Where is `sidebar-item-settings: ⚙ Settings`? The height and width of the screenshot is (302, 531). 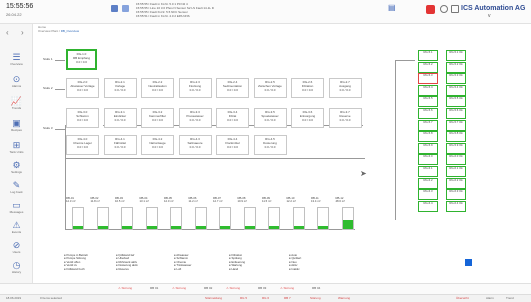
sidebar-item-settings: ⚙ Settings is located at coordinates (16, 167).